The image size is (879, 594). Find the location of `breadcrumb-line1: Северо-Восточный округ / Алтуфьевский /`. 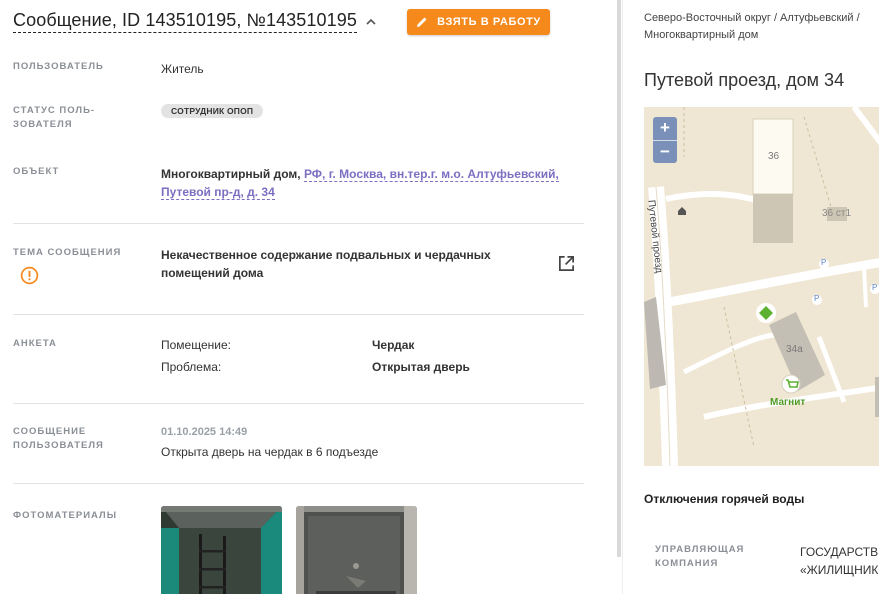

breadcrumb-line1: Северо-Восточный округ / Алтуфьевский / is located at coordinates (761, 18).